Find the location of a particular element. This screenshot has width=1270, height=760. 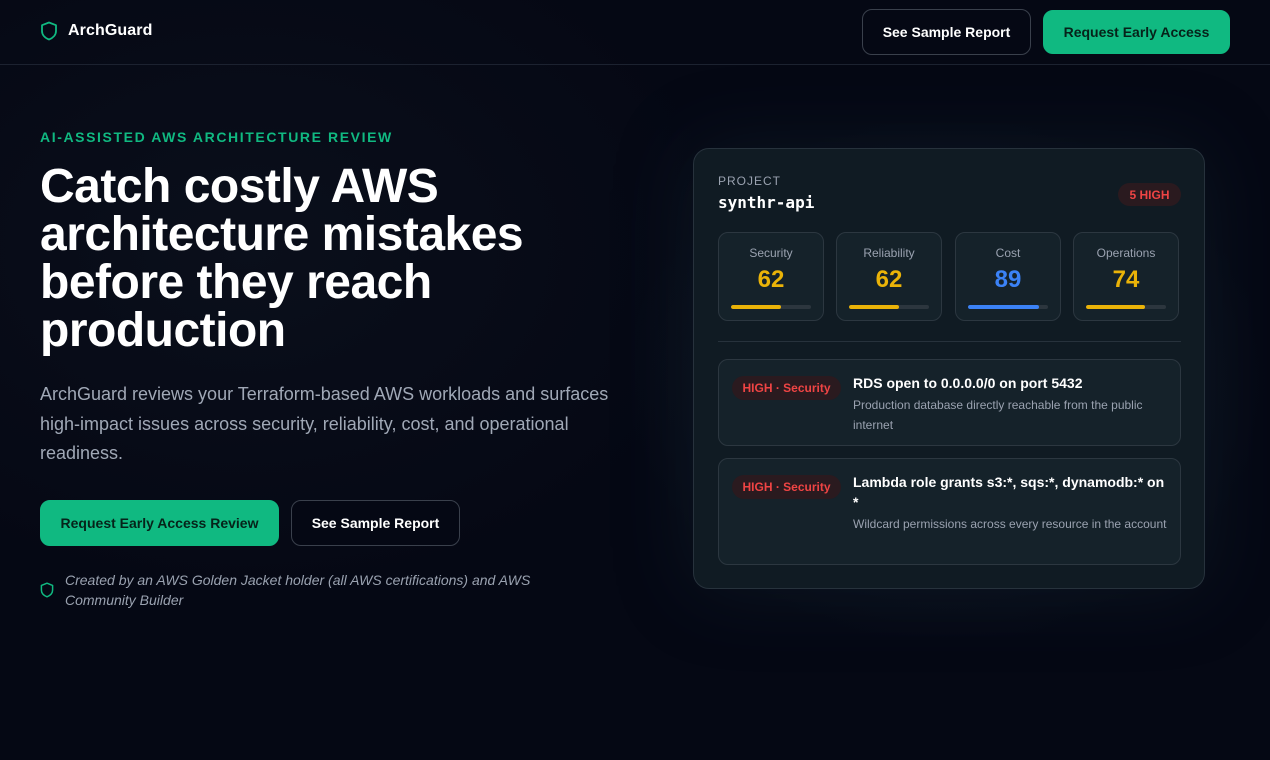

metric-value: 74 is located at coordinates (1126, 279).